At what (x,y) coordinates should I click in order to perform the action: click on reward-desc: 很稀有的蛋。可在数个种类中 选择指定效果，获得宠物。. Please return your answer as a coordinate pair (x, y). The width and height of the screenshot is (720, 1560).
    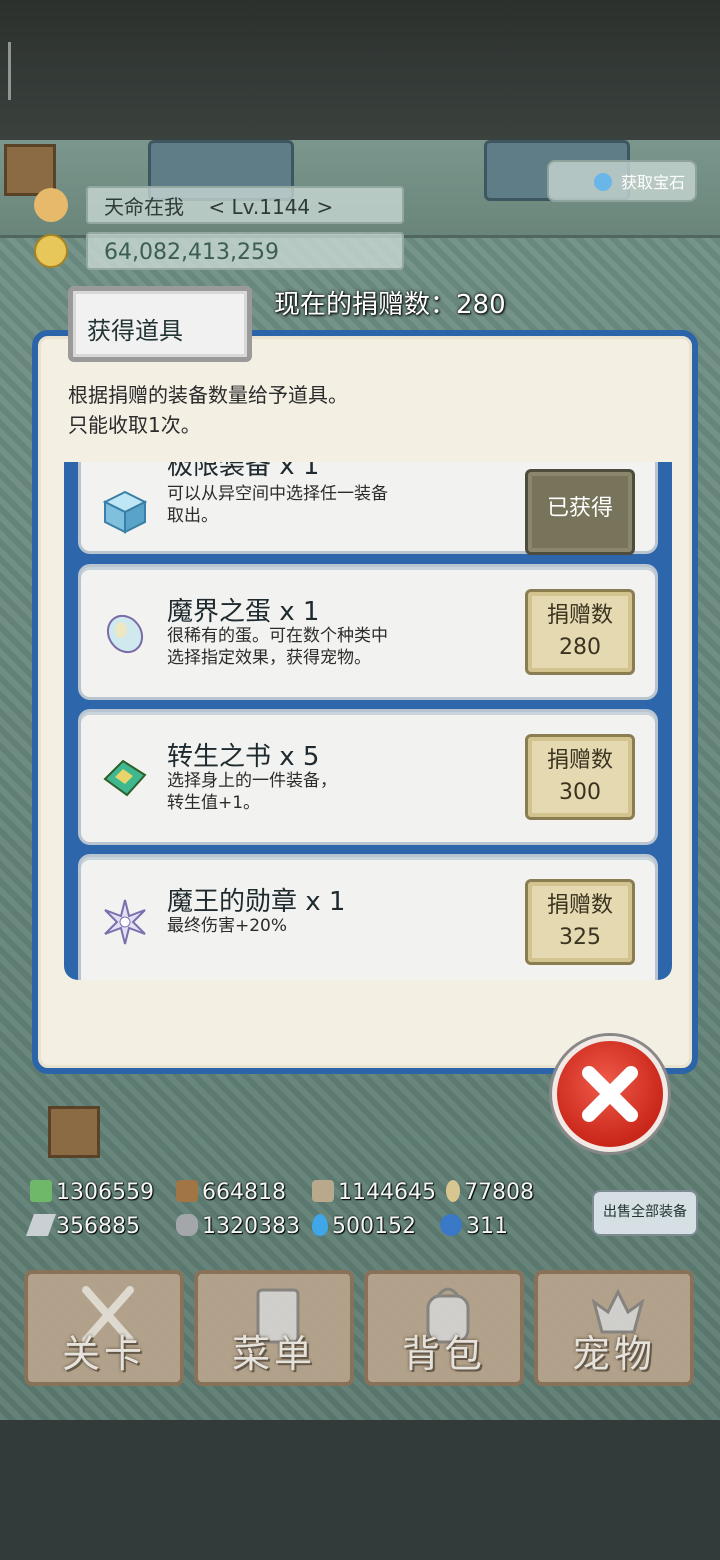
    Looking at the image, I should click on (307, 647).